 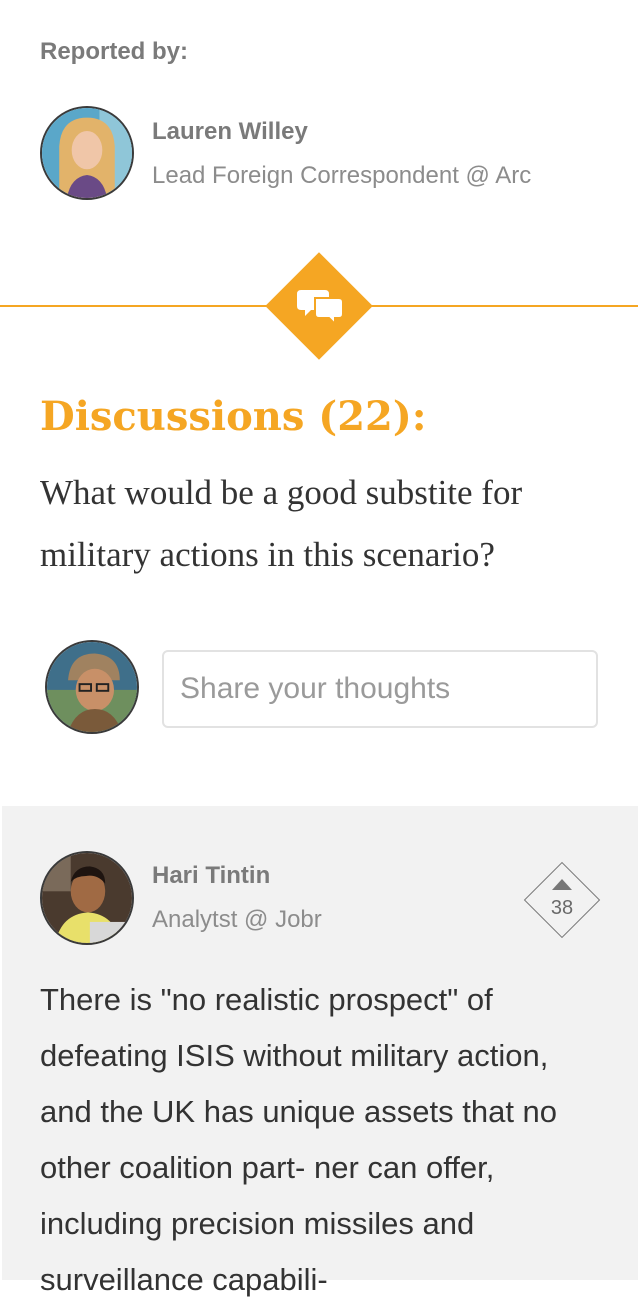 What do you see at coordinates (230, 132) in the screenshot?
I see `reporter-name: Lauren Willey` at bounding box center [230, 132].